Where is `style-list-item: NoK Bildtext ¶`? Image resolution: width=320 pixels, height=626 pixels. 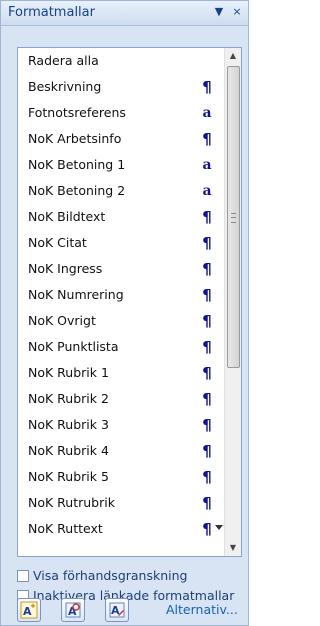
style-list-item: NoK Bildtext ¶ is located at coordinates (121, 217).